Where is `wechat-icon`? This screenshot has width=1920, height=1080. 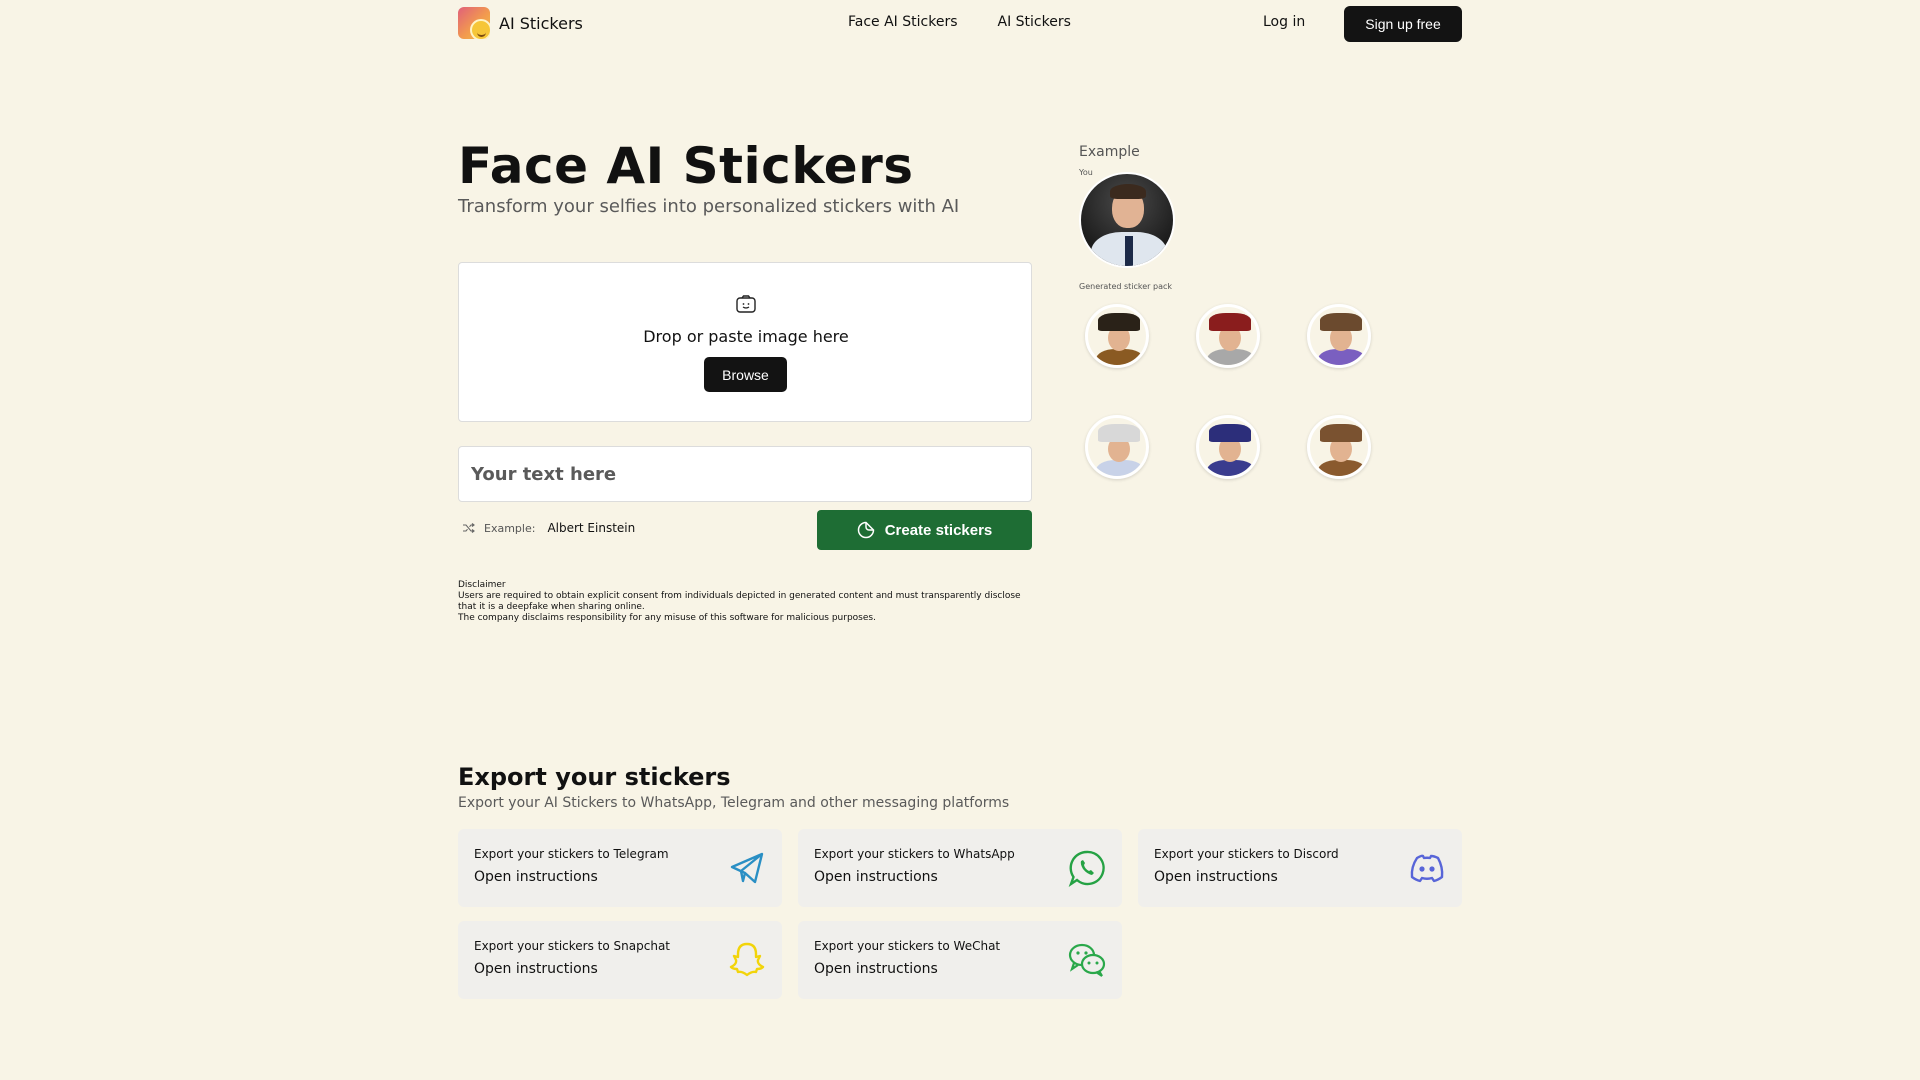 wechat-icon is located at coordinates (1087, 960).